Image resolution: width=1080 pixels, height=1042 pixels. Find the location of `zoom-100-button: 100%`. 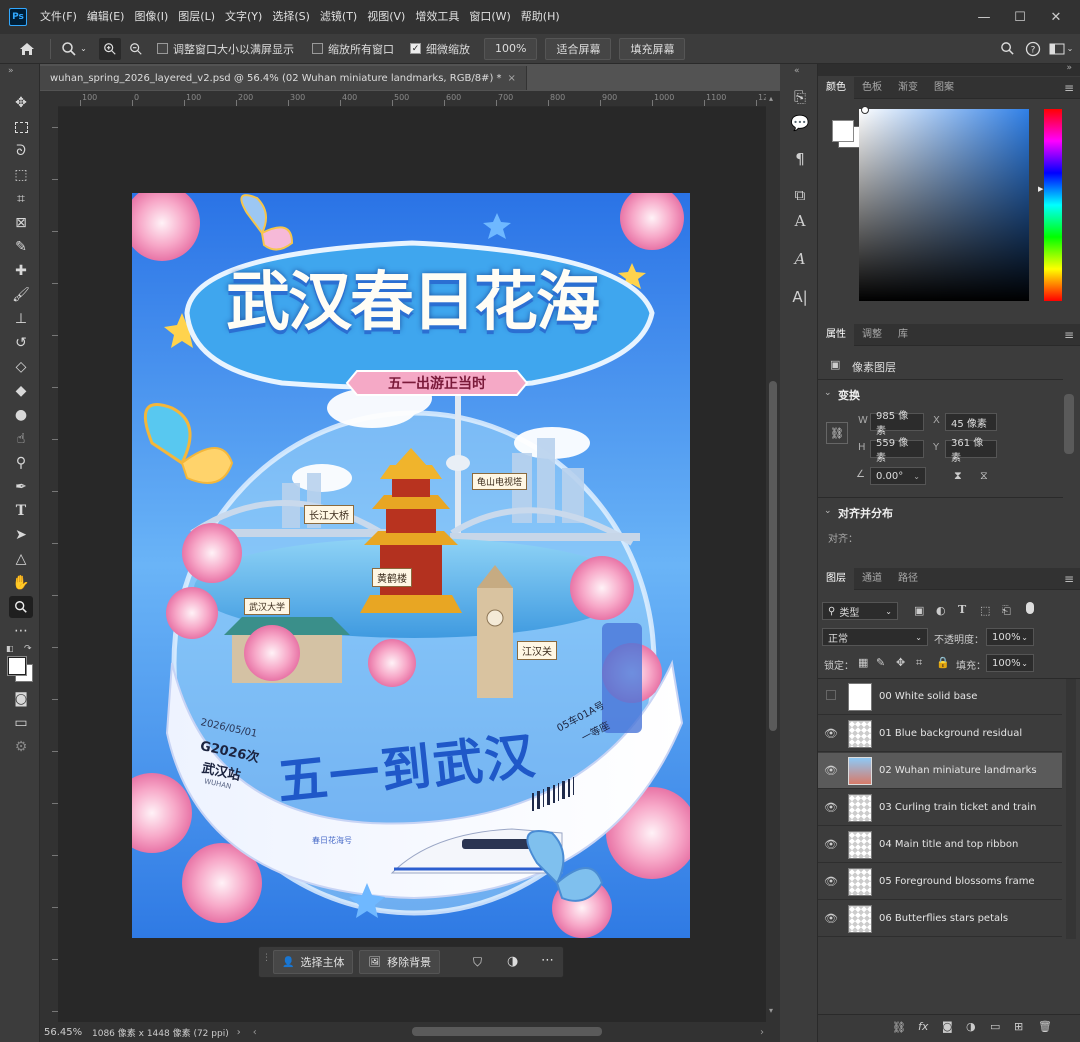

zoom-100-button: 100% is located at coordinates (511, 48).